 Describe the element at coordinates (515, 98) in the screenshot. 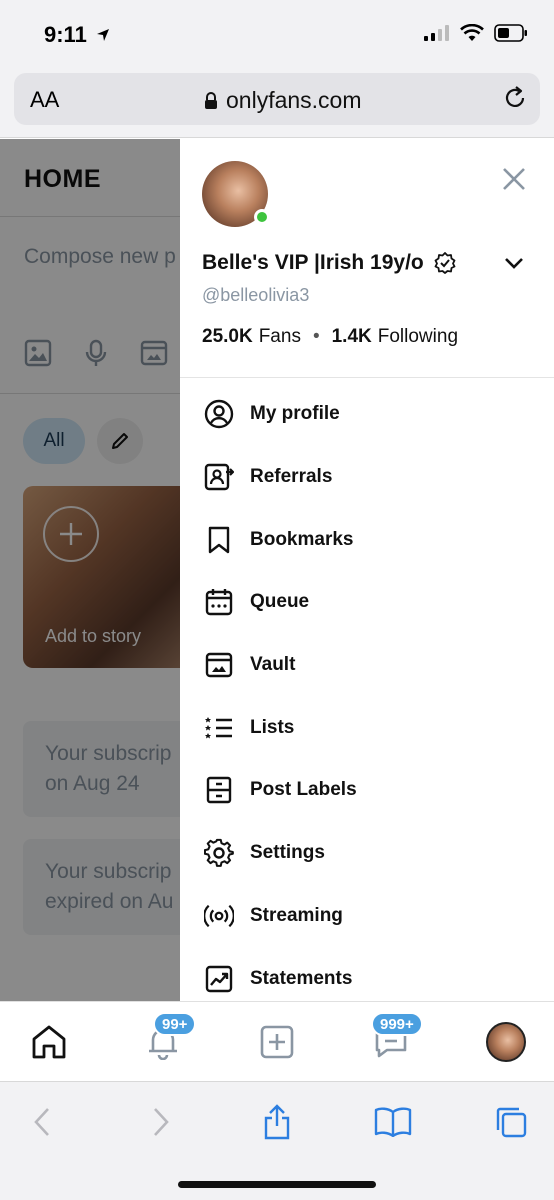

I see `reload-icon` at that location.